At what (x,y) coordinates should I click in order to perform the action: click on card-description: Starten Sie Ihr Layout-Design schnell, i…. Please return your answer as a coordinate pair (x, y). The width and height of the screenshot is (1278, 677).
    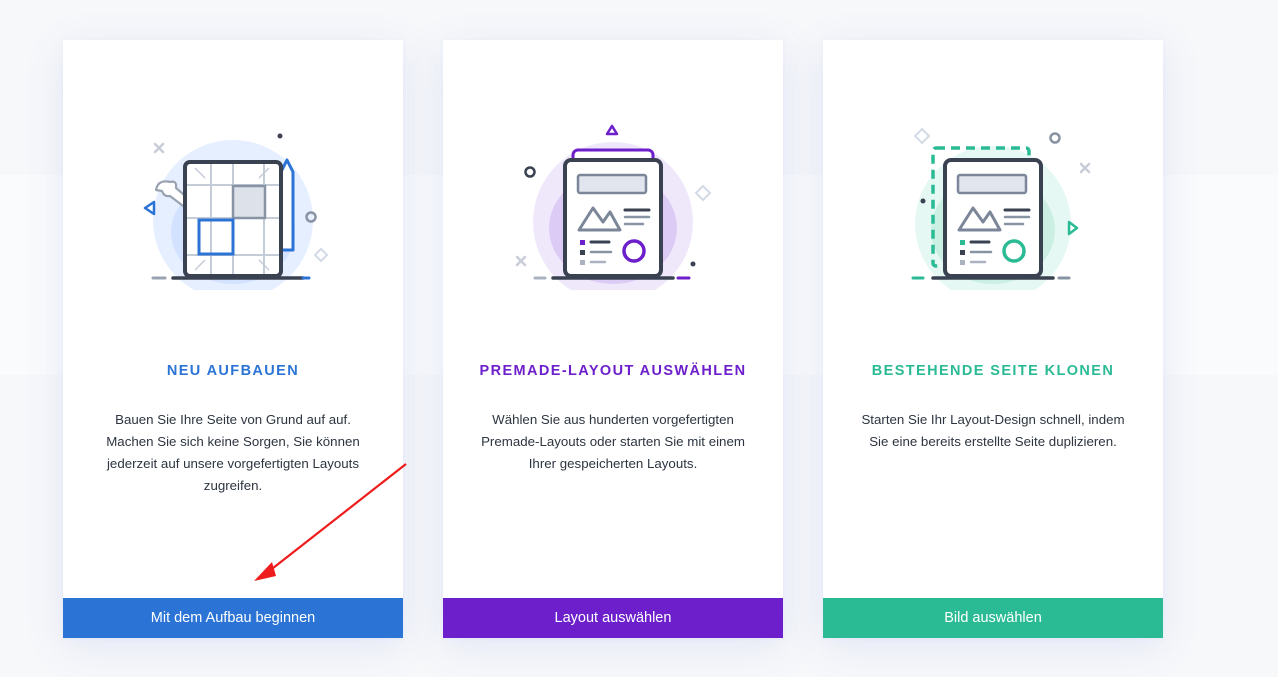
    Looking at the image, I should click on (993, 430).